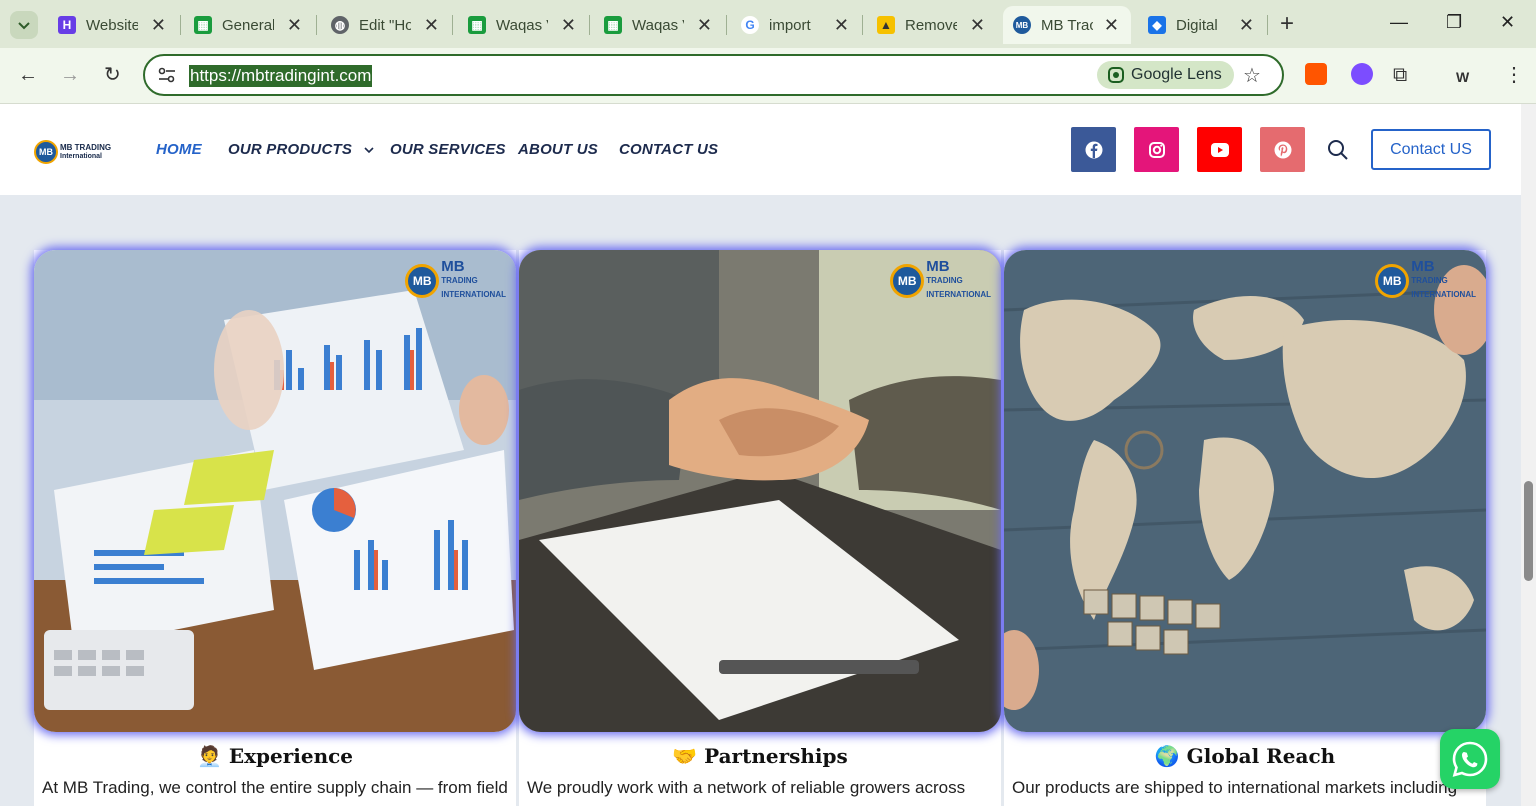  Describe the element at coordinates (1197, 25) in the screenshot. I see `tab-title: Digital` at that location.